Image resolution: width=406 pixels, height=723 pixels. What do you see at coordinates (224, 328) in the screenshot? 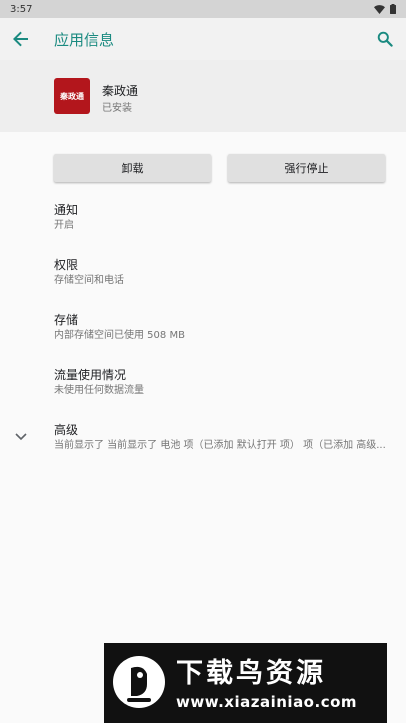
I see `pref-storage: 存储 内部存储空间已使用 508 MB` at bounding box center [224, 328].